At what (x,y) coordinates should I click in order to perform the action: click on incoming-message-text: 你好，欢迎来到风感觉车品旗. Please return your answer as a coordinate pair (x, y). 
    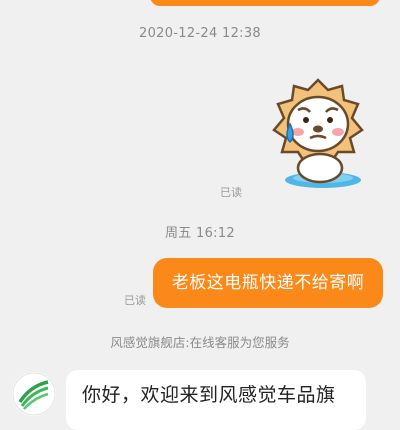
    Looking at the image, I should click on (209, 395).